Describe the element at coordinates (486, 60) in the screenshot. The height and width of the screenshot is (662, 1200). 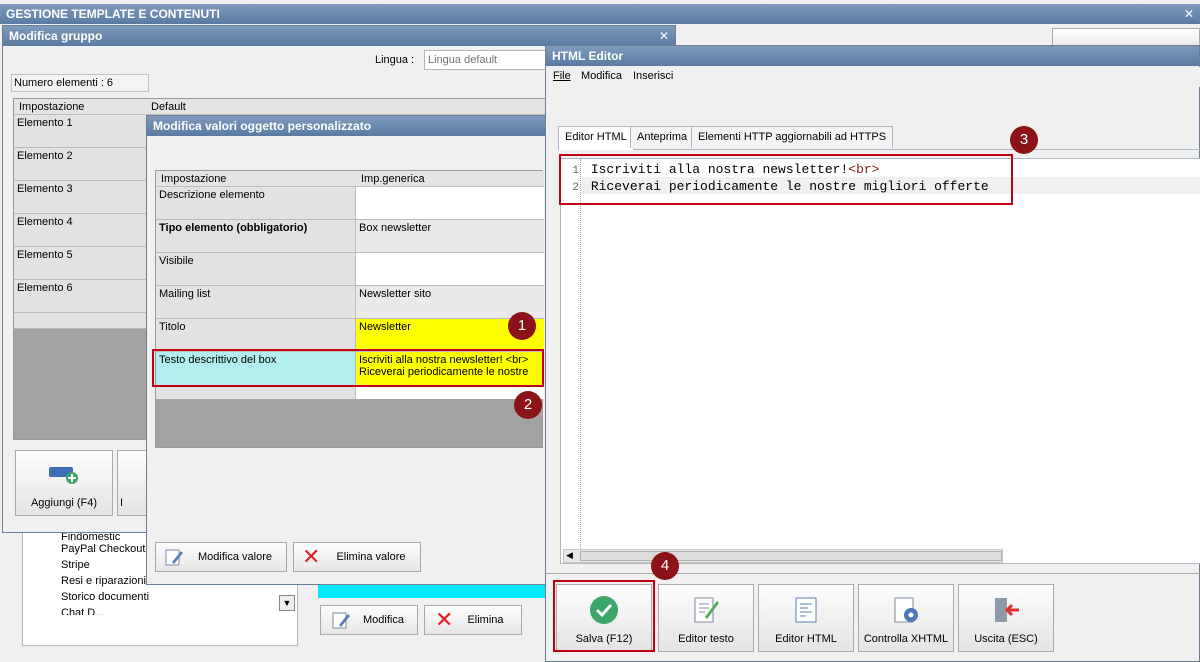
I see `lingua-input` at that location.